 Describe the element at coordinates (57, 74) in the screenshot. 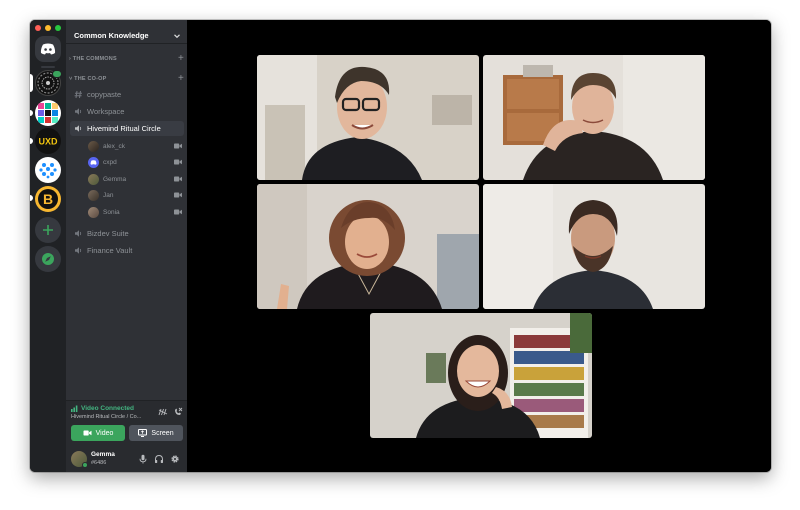

I see `activity-badge` at that location.